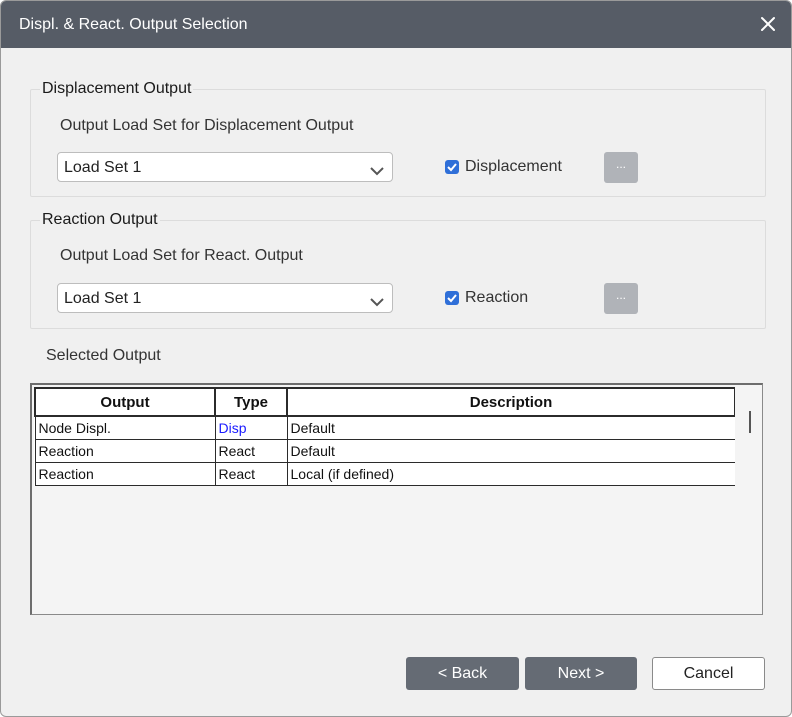 The height and width of the screenshot is (717, 792). I want to click on column-header-description: Description, so click(511, 402).